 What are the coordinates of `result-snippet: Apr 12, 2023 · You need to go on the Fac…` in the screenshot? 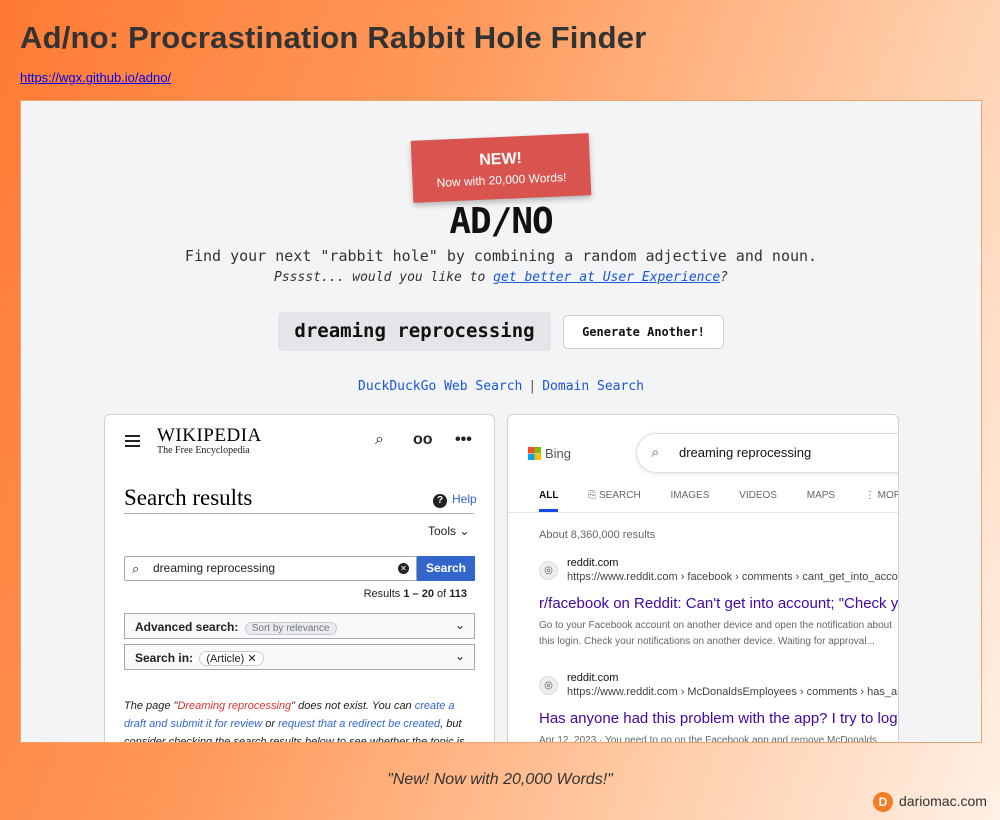 It's located at (708, 738).